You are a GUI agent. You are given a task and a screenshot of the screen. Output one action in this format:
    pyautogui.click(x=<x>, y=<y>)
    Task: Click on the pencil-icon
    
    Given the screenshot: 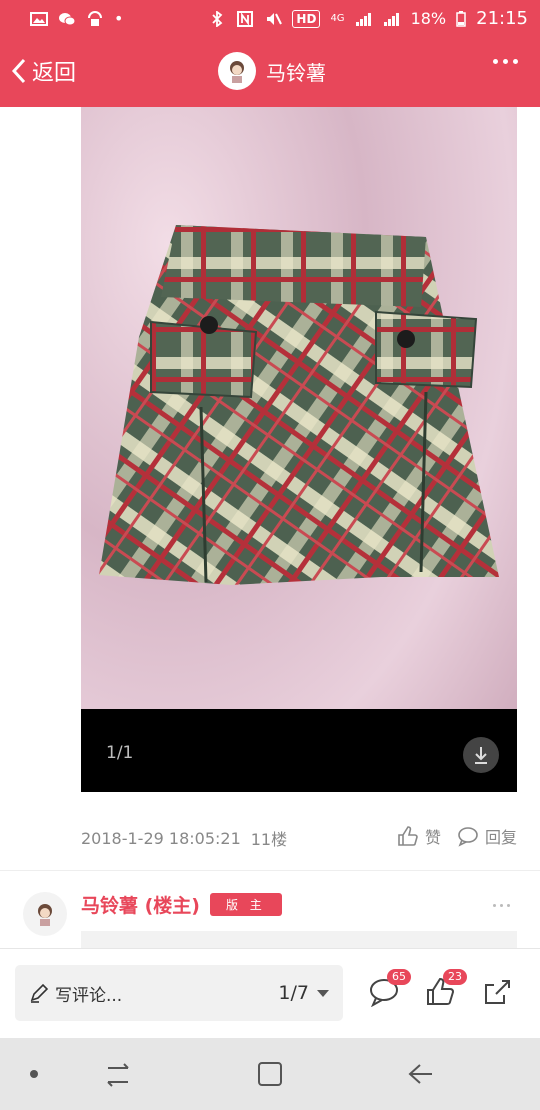 What is the action you would take?
    pyautogui.click(x=39, y=993)
    